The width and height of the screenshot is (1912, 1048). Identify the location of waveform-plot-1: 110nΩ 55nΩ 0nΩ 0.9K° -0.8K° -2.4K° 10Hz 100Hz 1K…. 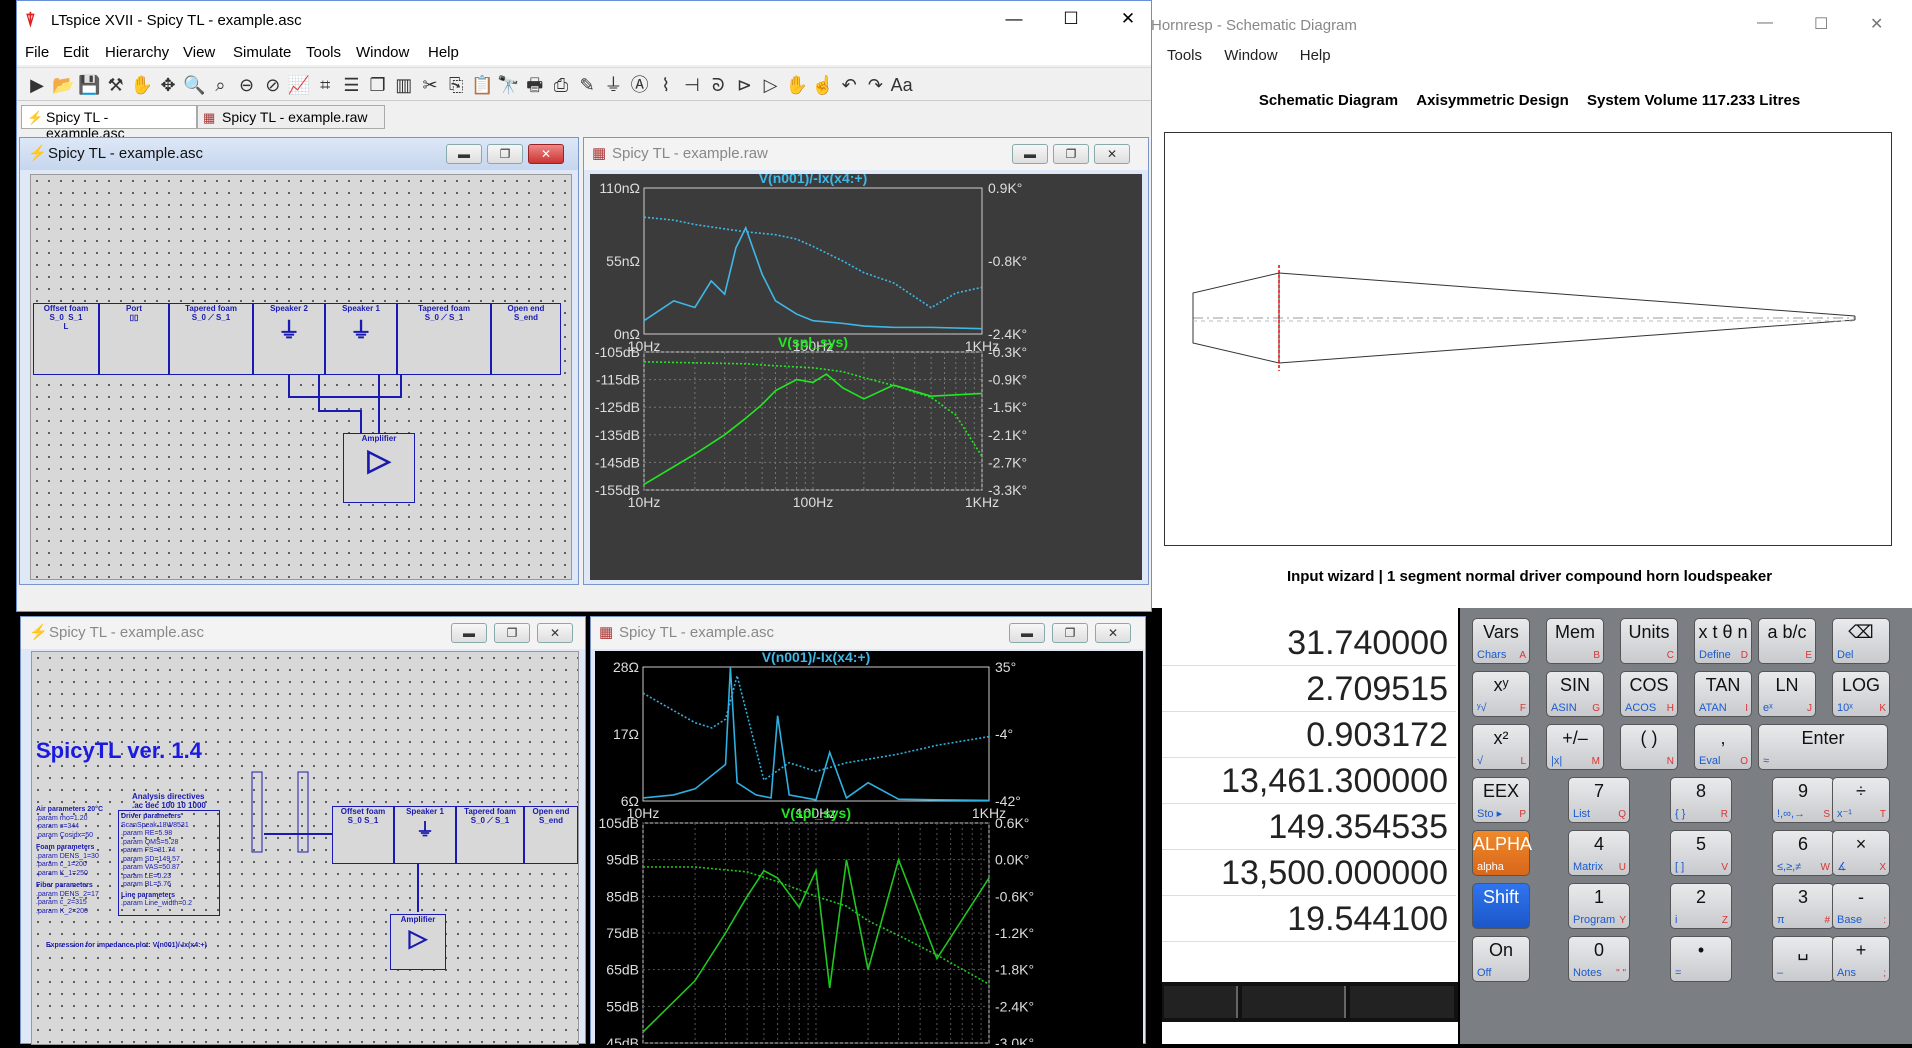
(866, 375).